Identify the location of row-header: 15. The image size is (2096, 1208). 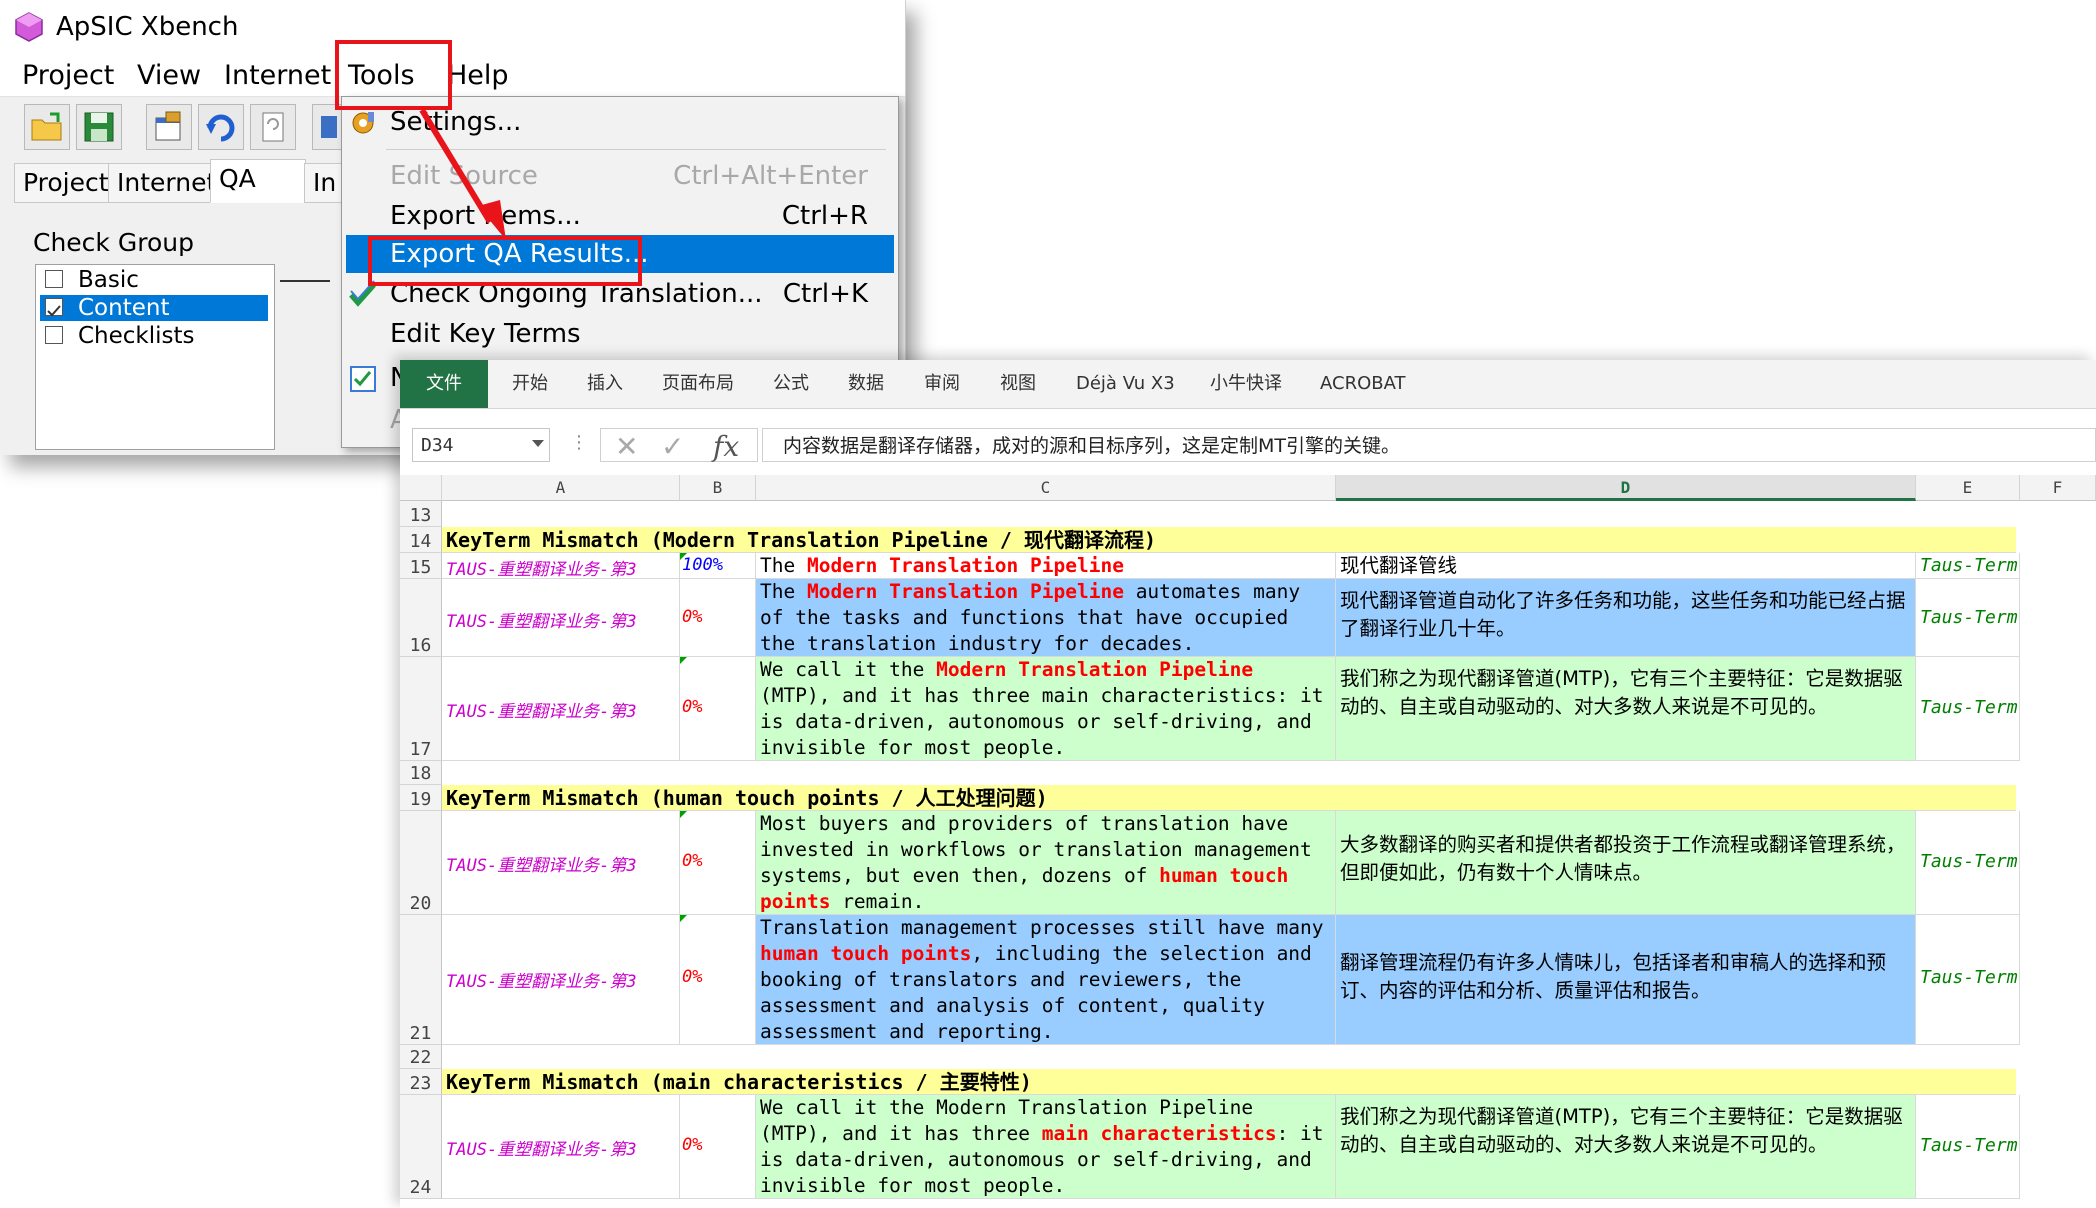
(421, 566).